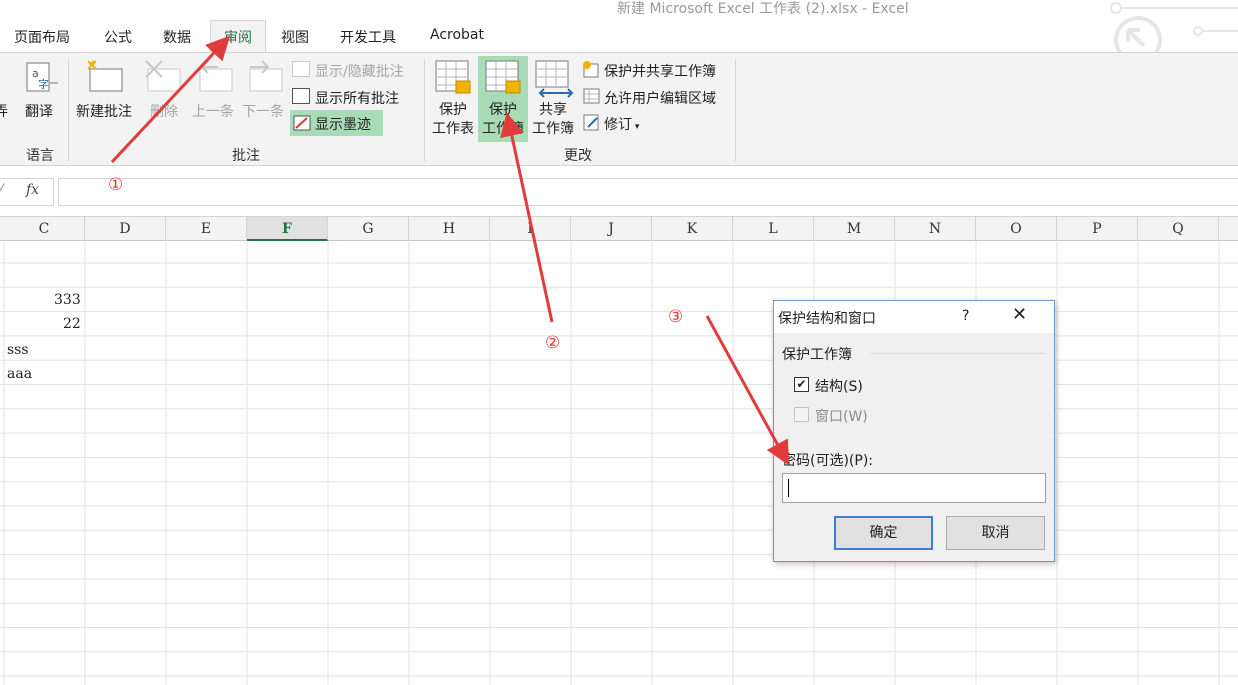 The width and height of the screenshot is (1238, 685). What do you see at coordinates (530, 229) in the screenshot?
I see `column-header-i: I` at bounding box center [530, 229].